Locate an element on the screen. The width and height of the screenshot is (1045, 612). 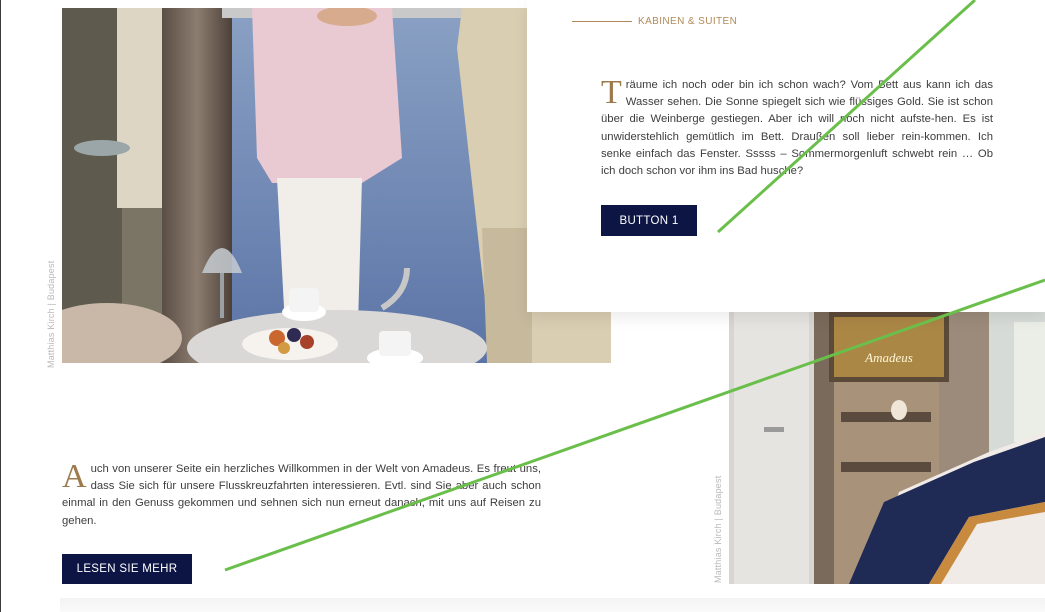
footer-fade is located at coordinates (552, 605).